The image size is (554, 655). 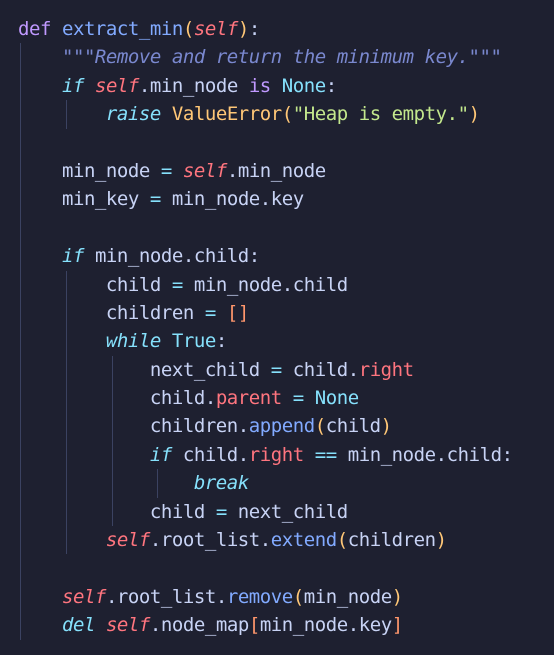 I want to click on code-line: children = [], so click(x=265, y=313).